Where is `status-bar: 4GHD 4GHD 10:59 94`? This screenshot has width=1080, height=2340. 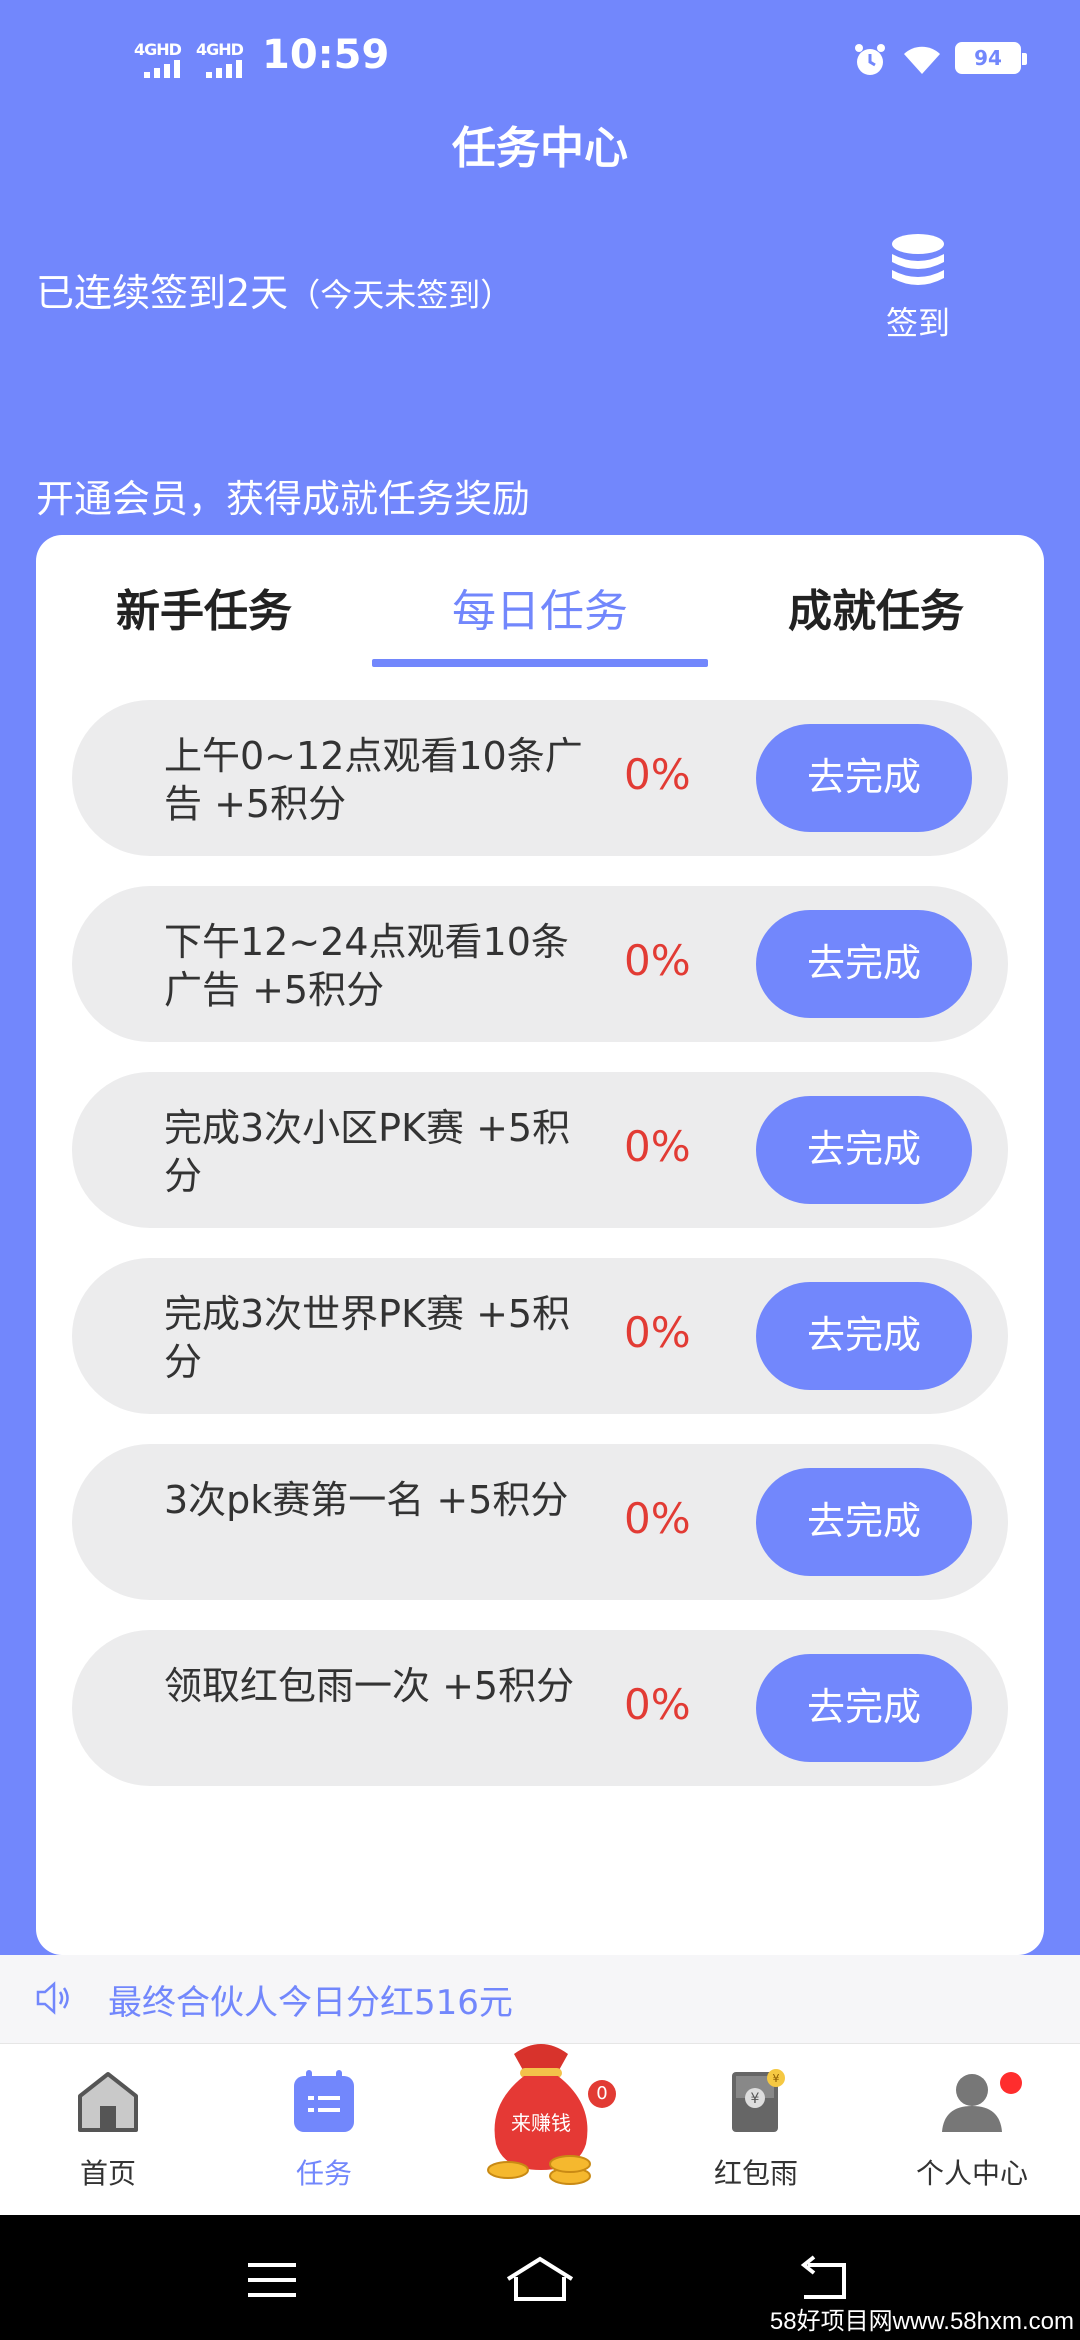
status-bar: 4GHD 4GHD 10:59 94 is located at coordinates (540, 60).